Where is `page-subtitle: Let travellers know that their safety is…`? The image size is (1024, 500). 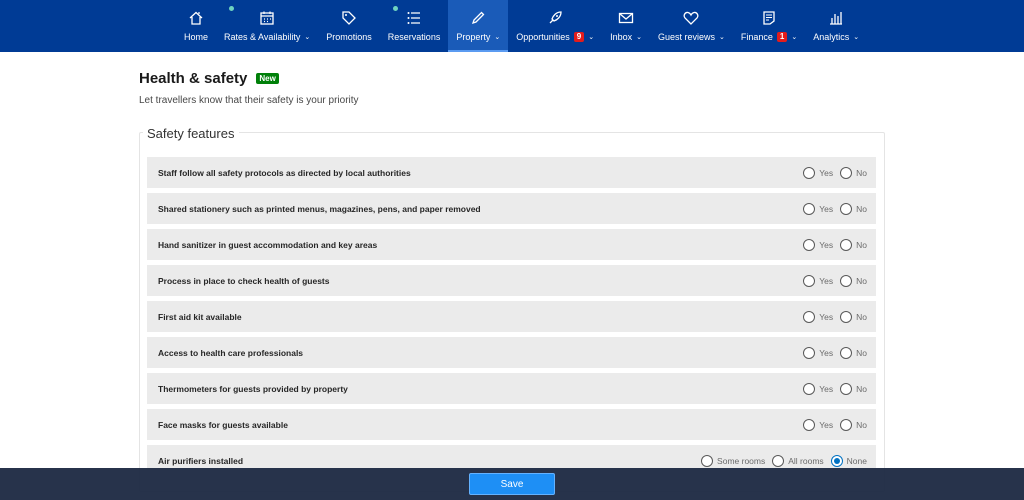 page-subtitle: Let travellers know that their safety is… is located at coordinates (249, 100).